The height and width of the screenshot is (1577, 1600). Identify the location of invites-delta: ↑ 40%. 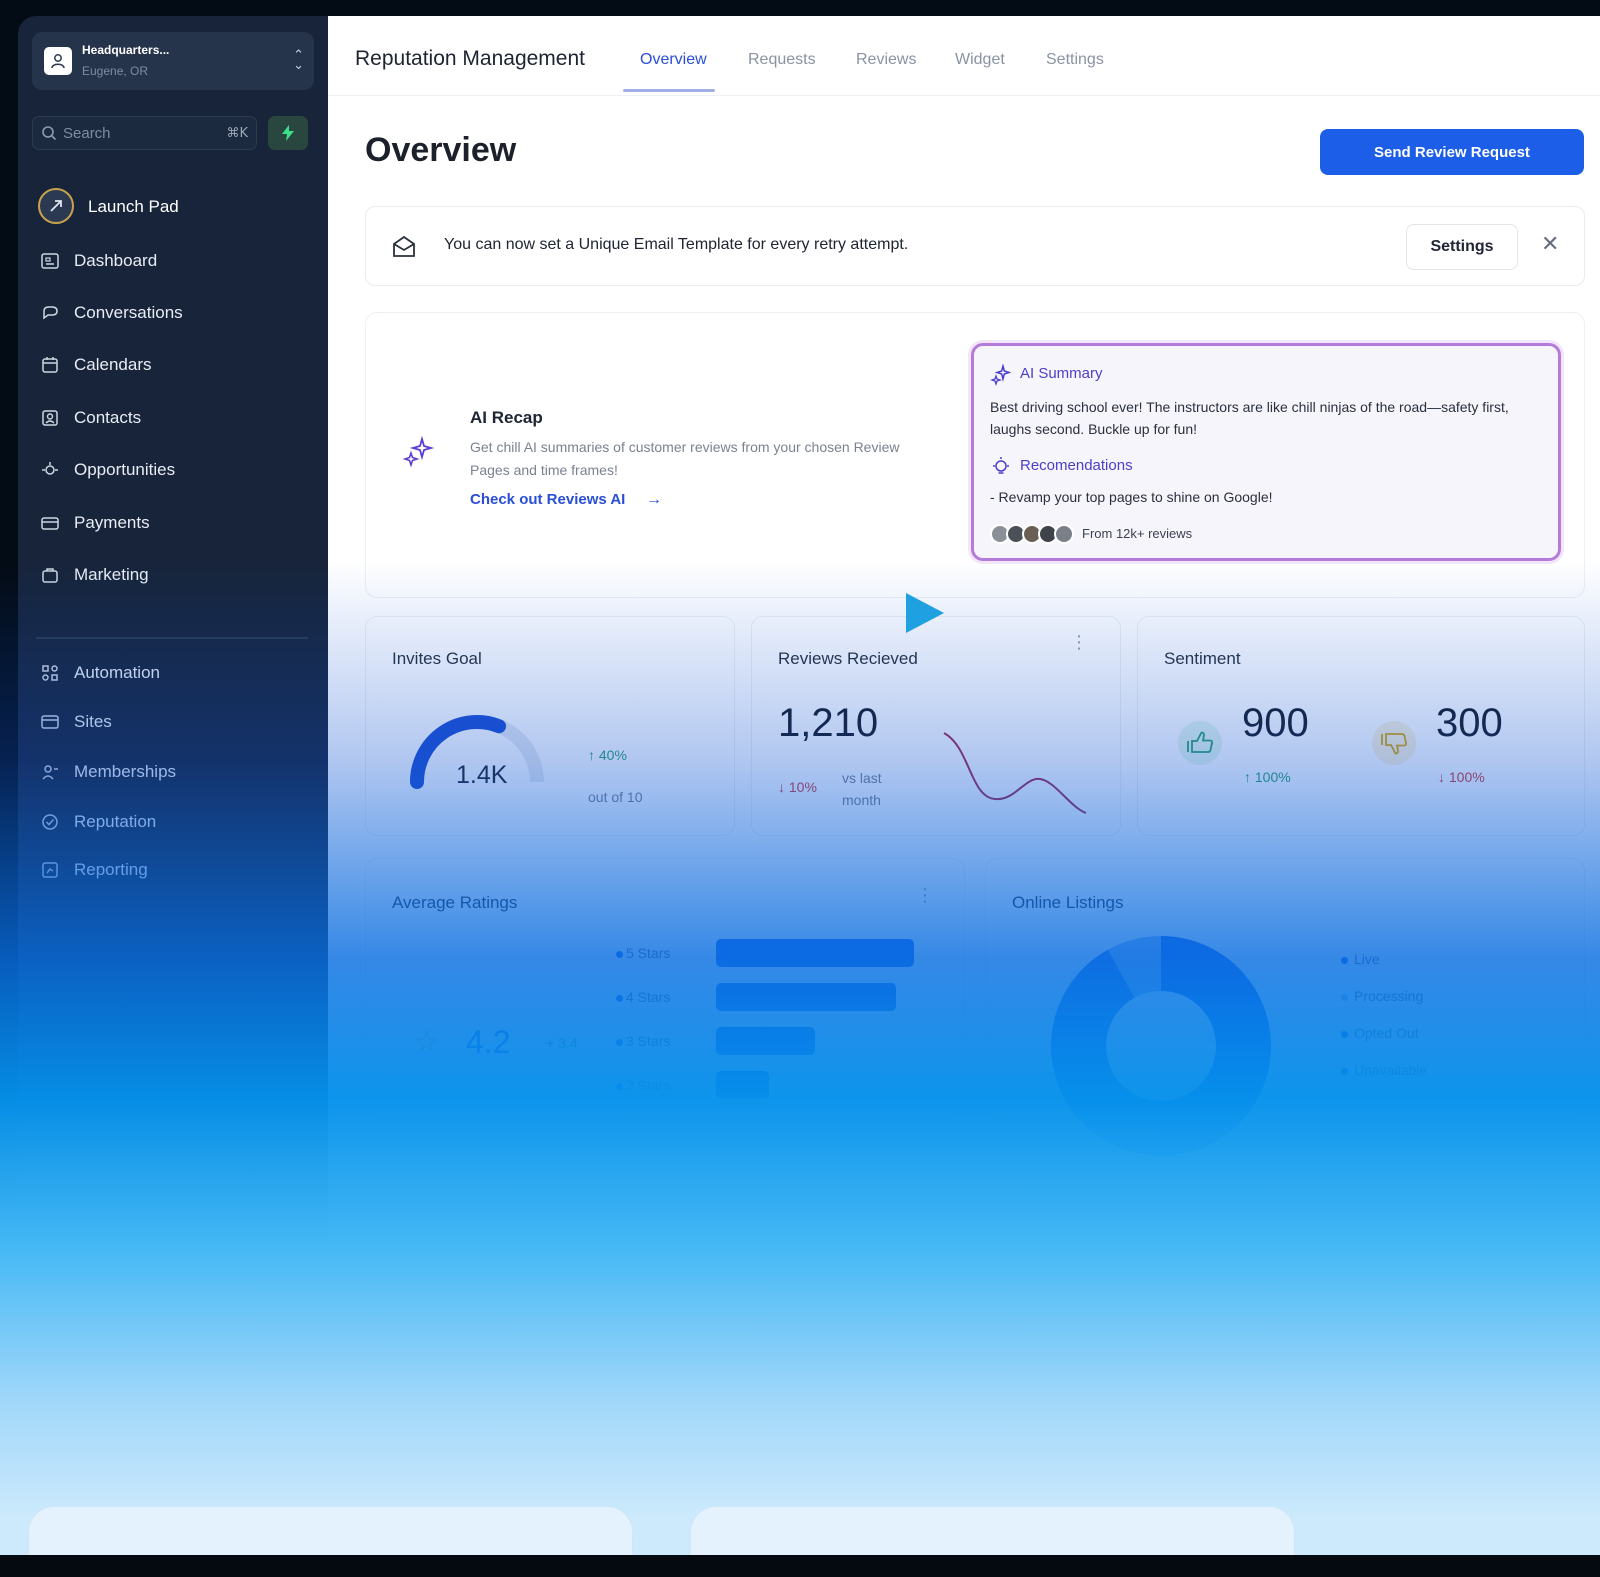
(607, 755).